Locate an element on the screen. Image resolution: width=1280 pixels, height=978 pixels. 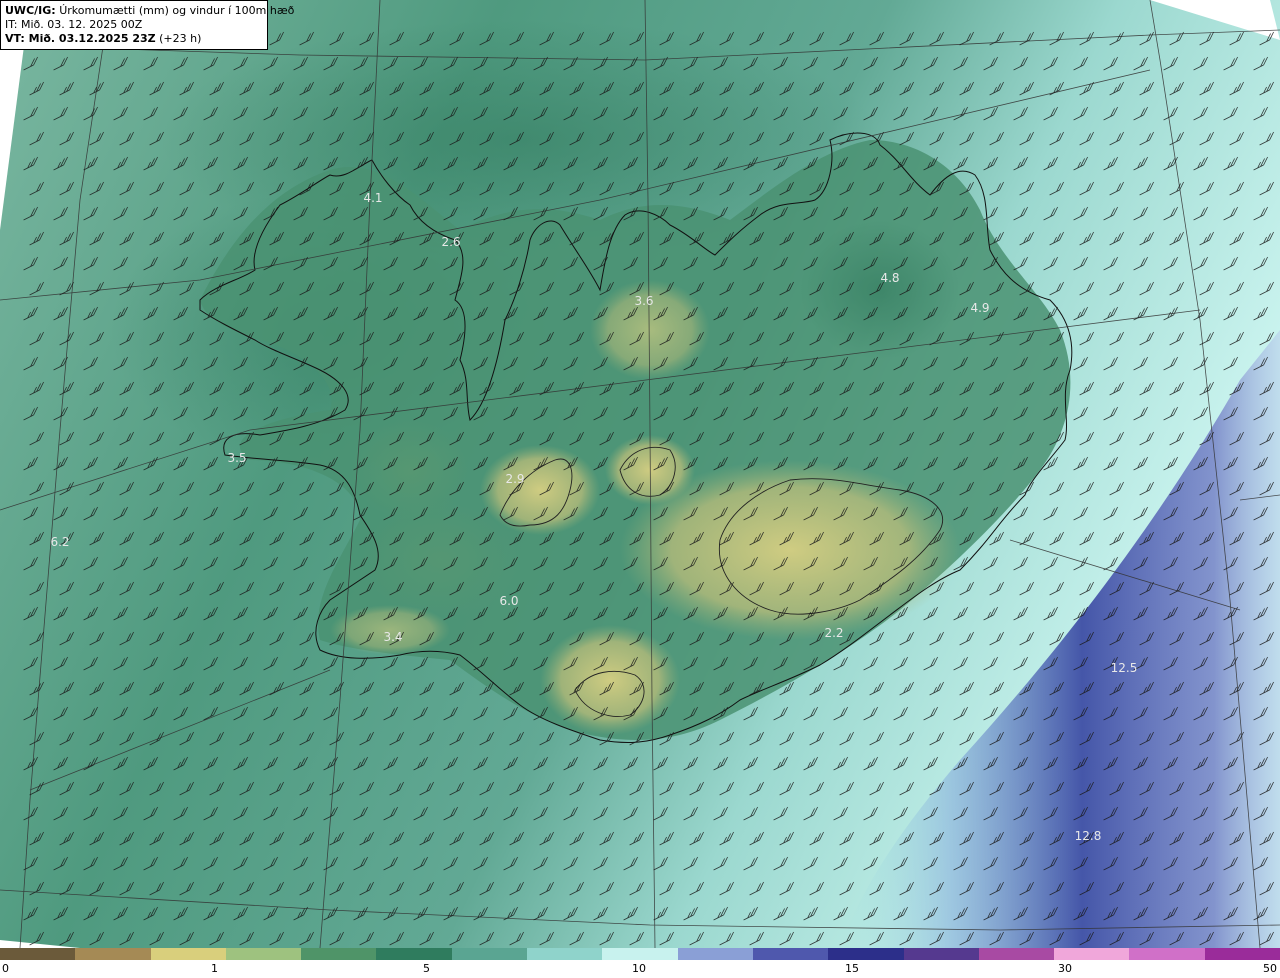
initial-time: IT: Mið. 03. 12. 2025 00Z is located at coordinates (74, 24).